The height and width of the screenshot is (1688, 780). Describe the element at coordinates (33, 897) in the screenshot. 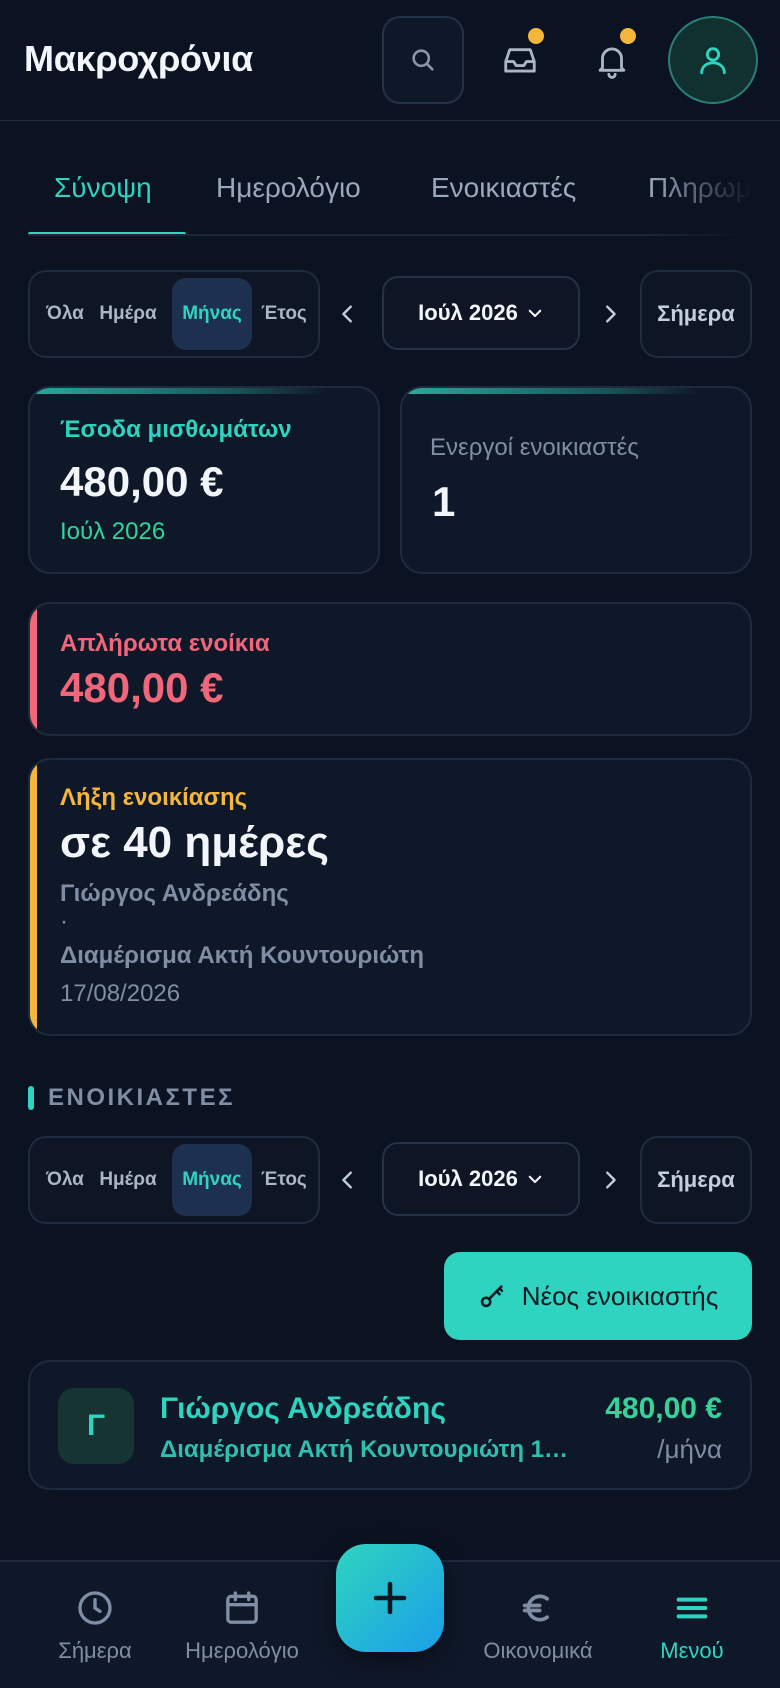

I see `warning-accent-bar` at that location.